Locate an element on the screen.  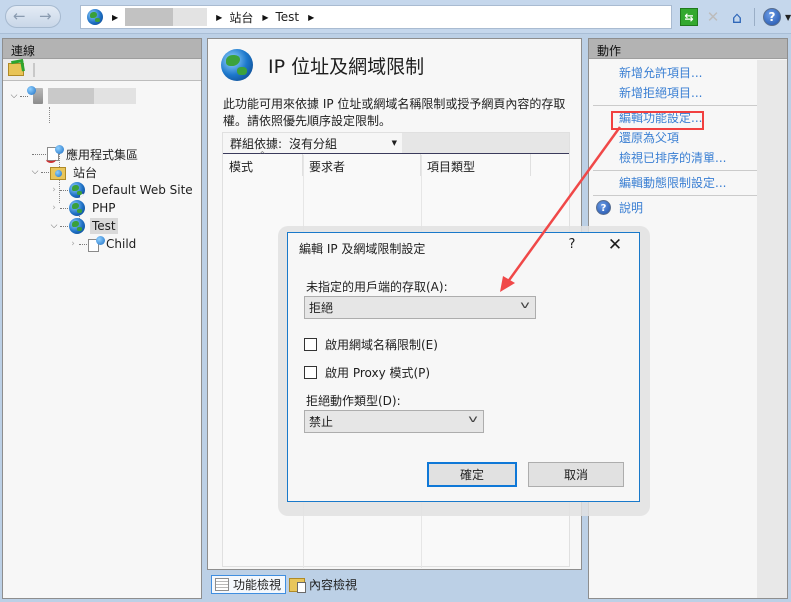
application-pool-icon is located at coordinates (55, 154).